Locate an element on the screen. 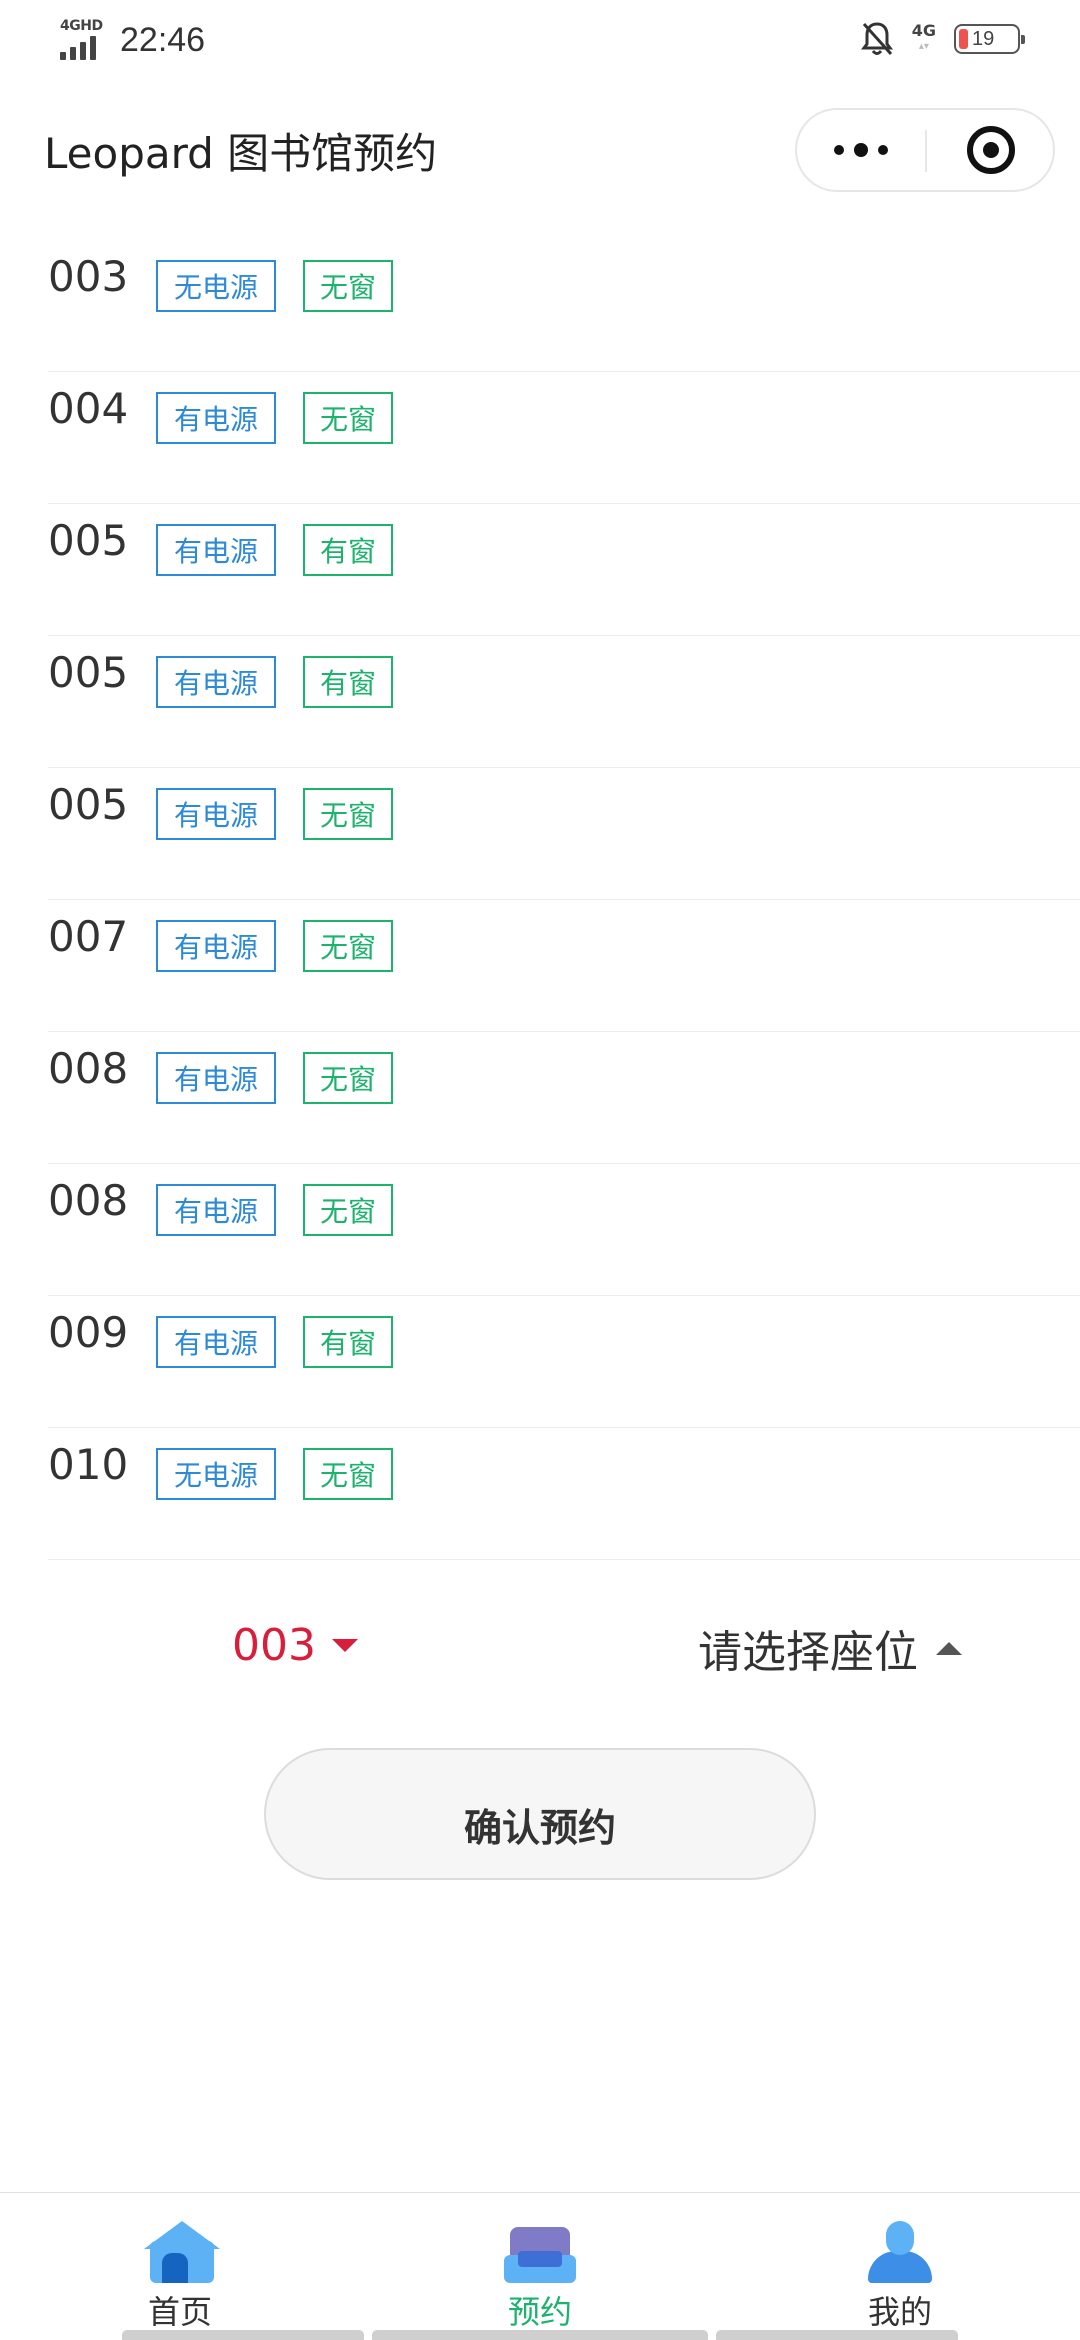 The width and height of the screenshot is (1080, 2340). status-left: 4GHD 22:46 is located at coordinates (131, 40).